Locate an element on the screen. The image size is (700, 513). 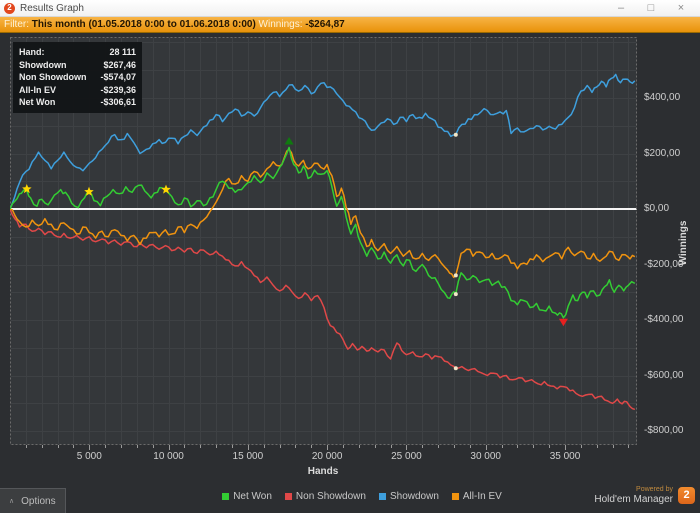
x-tick-label: 5 000 is located at coordinates (89, 456).